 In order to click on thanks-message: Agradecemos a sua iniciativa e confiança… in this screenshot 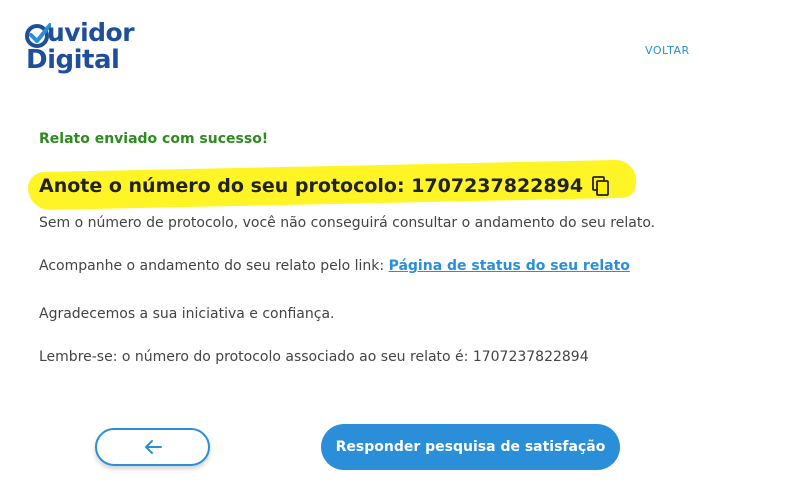, I will do `click(187, 314)`.